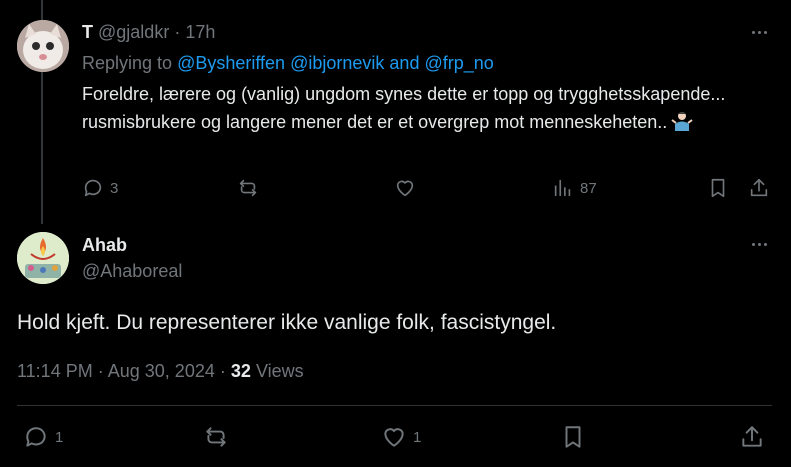 The height and width of the screenshot is (467, 791). I want to click on person-shrugging-emoji-icon, so click(682, 121).